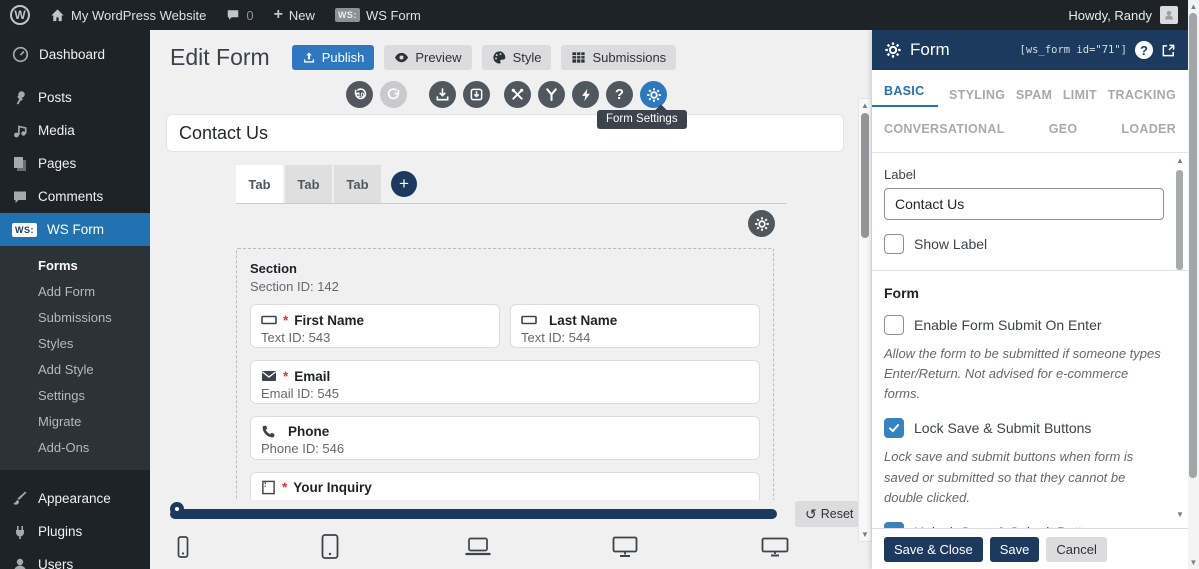 The height and width of the screenshot is (569, 1199). Describe the element at coordinates (75, 558) in the screenshot. I see `sidebar-item-users: Users` at that location.